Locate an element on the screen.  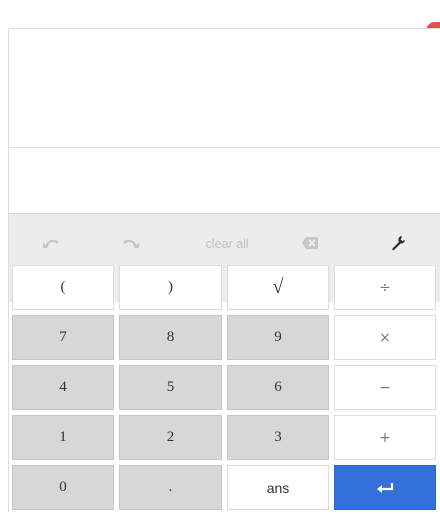
expression-input is located at coordinates (224, 180).